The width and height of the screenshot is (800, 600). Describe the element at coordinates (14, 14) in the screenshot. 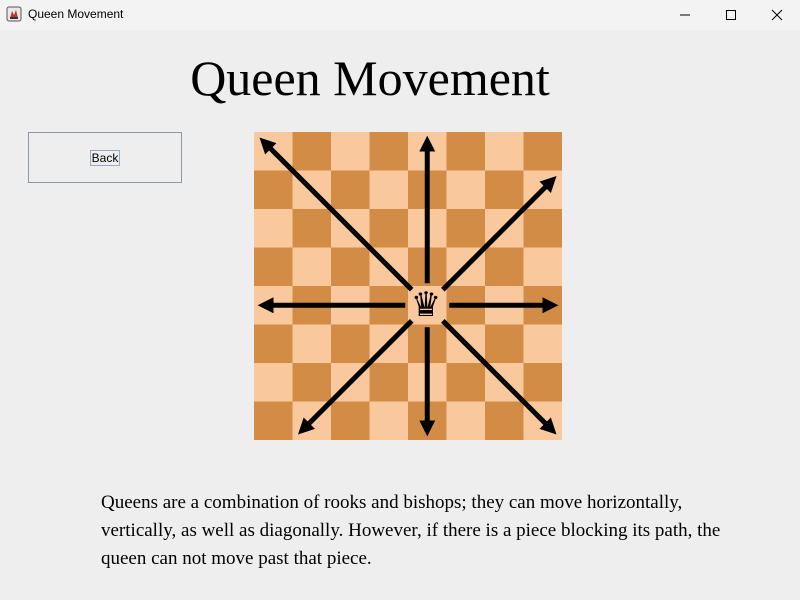

I see `app-icon` at that location.